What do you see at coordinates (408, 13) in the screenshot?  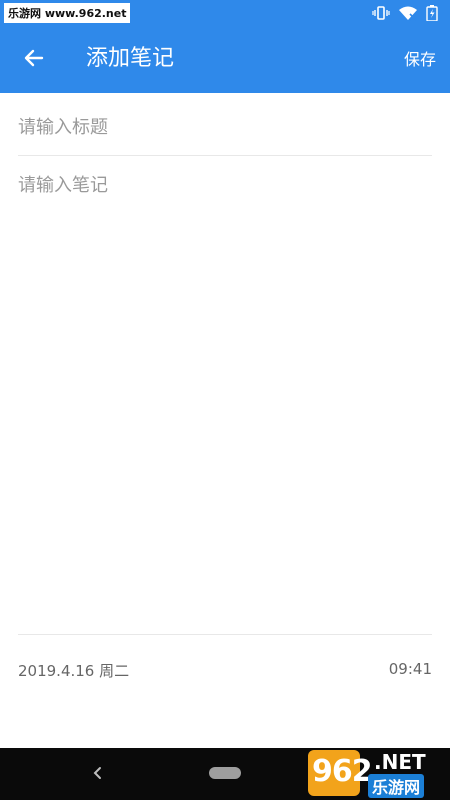 I see `wifi-icon` at bounding box center [408, 13].